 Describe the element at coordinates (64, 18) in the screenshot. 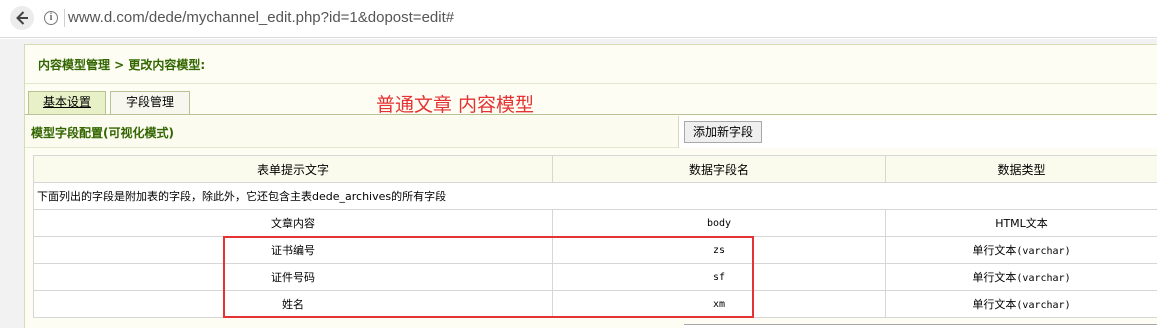

I see `url-separator` at that location.